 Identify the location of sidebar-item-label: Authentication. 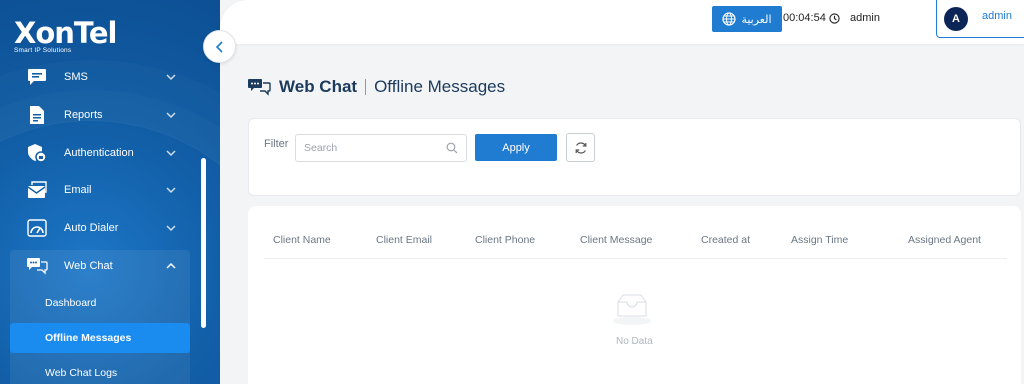
(99, 153).